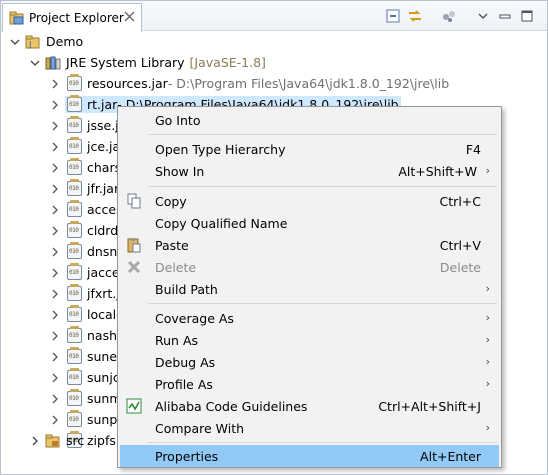  I want to click on tree-item-project: J Demo, so click(46, 41).